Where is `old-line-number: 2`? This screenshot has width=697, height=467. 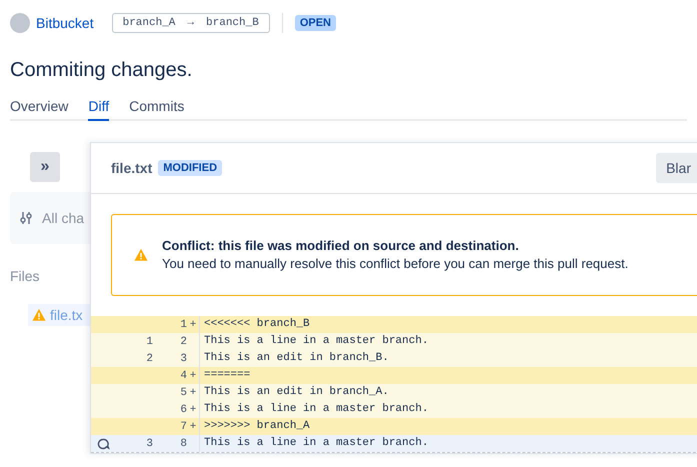
old-line-number: 2 is located at coordinates (149, 358).